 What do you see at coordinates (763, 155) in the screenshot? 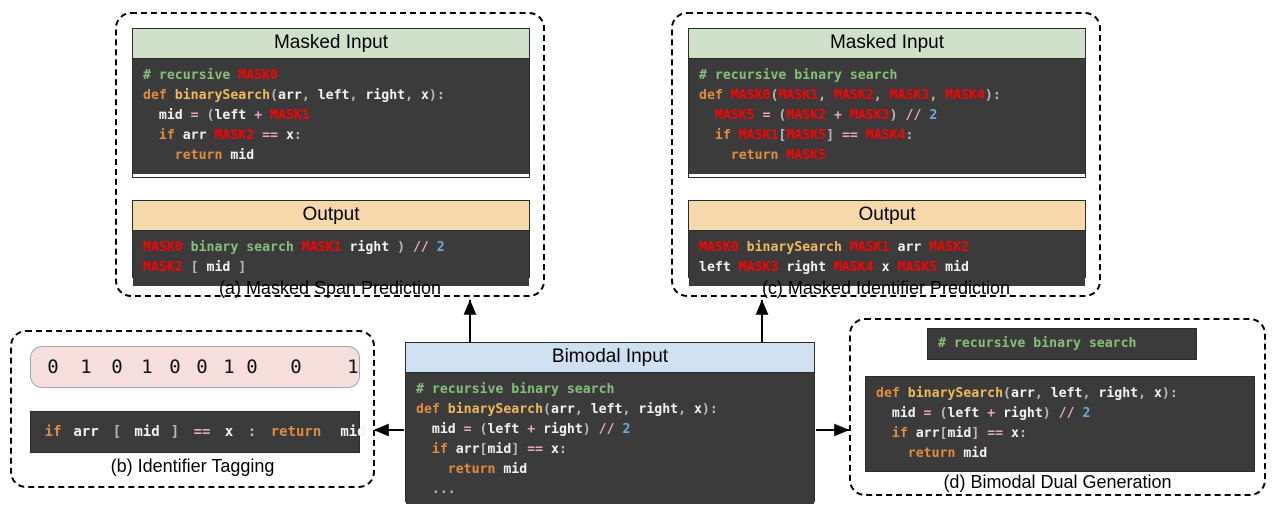
I see `code-line: return MASK5` at bounding box center [763, 155].